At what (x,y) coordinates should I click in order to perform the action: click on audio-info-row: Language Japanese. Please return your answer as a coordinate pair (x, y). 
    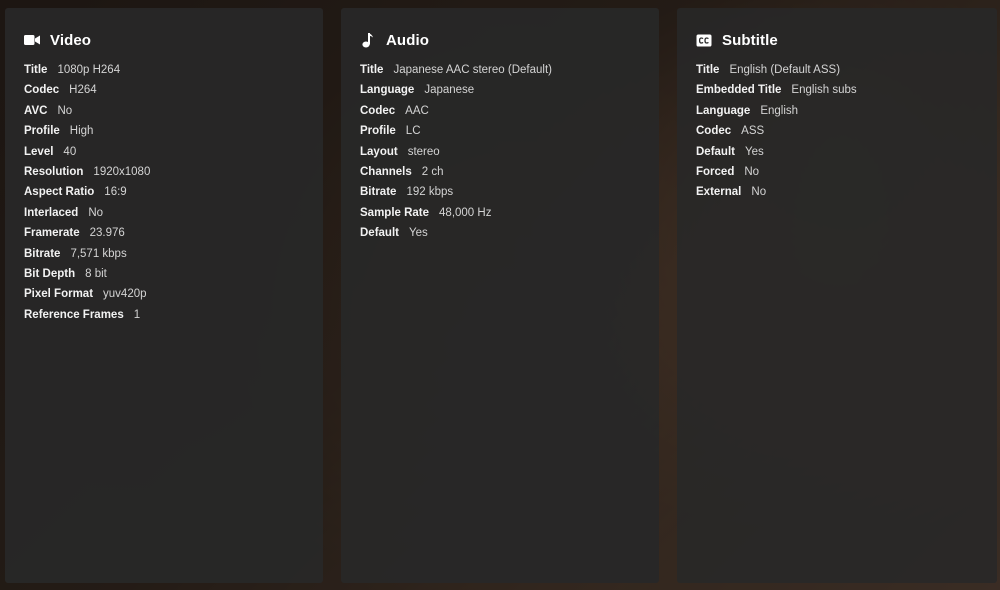
    Looking at the image, I should click on (502, 94).